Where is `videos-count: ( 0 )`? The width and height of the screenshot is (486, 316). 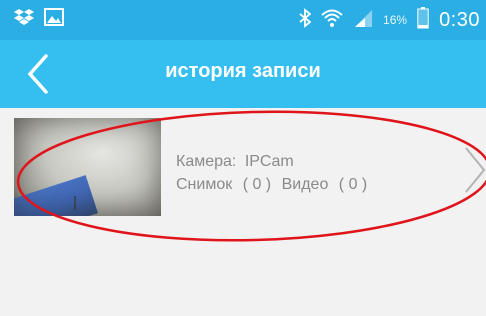
videos-count: ( 0 ) is located at coordinates (353, 184).